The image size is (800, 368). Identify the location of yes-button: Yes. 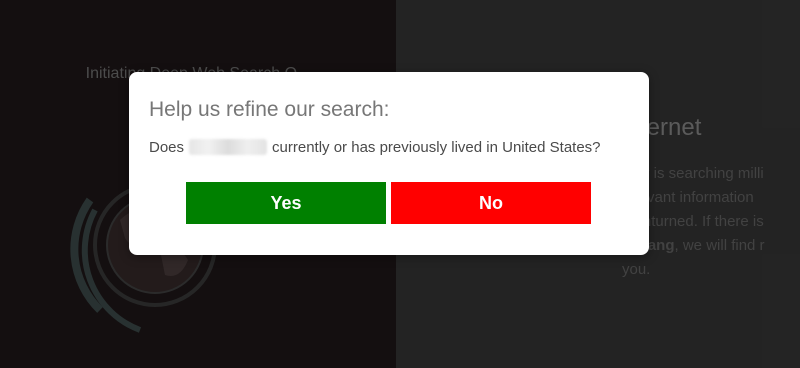
(286, 203).